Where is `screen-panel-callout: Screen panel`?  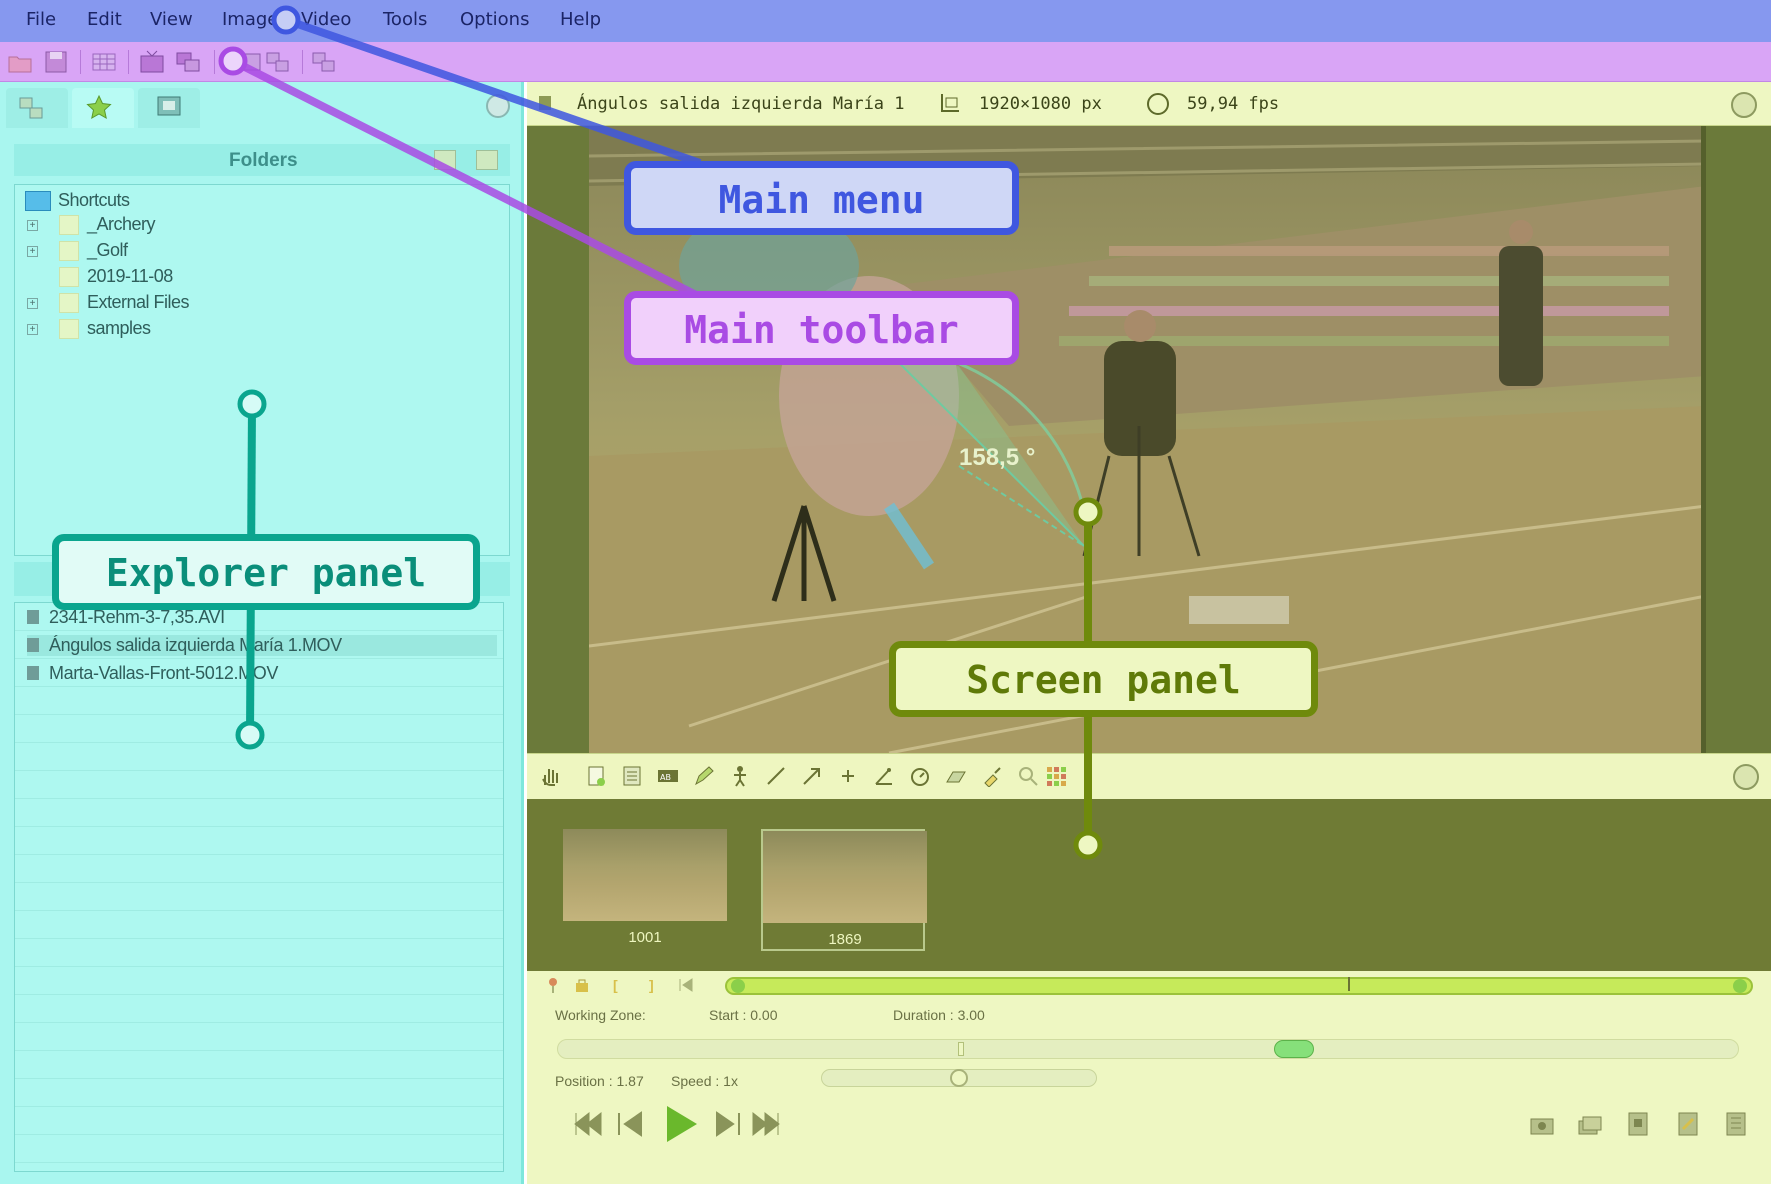 screen-panel-callout: Screen panel is located at coordinates (1103, 679).